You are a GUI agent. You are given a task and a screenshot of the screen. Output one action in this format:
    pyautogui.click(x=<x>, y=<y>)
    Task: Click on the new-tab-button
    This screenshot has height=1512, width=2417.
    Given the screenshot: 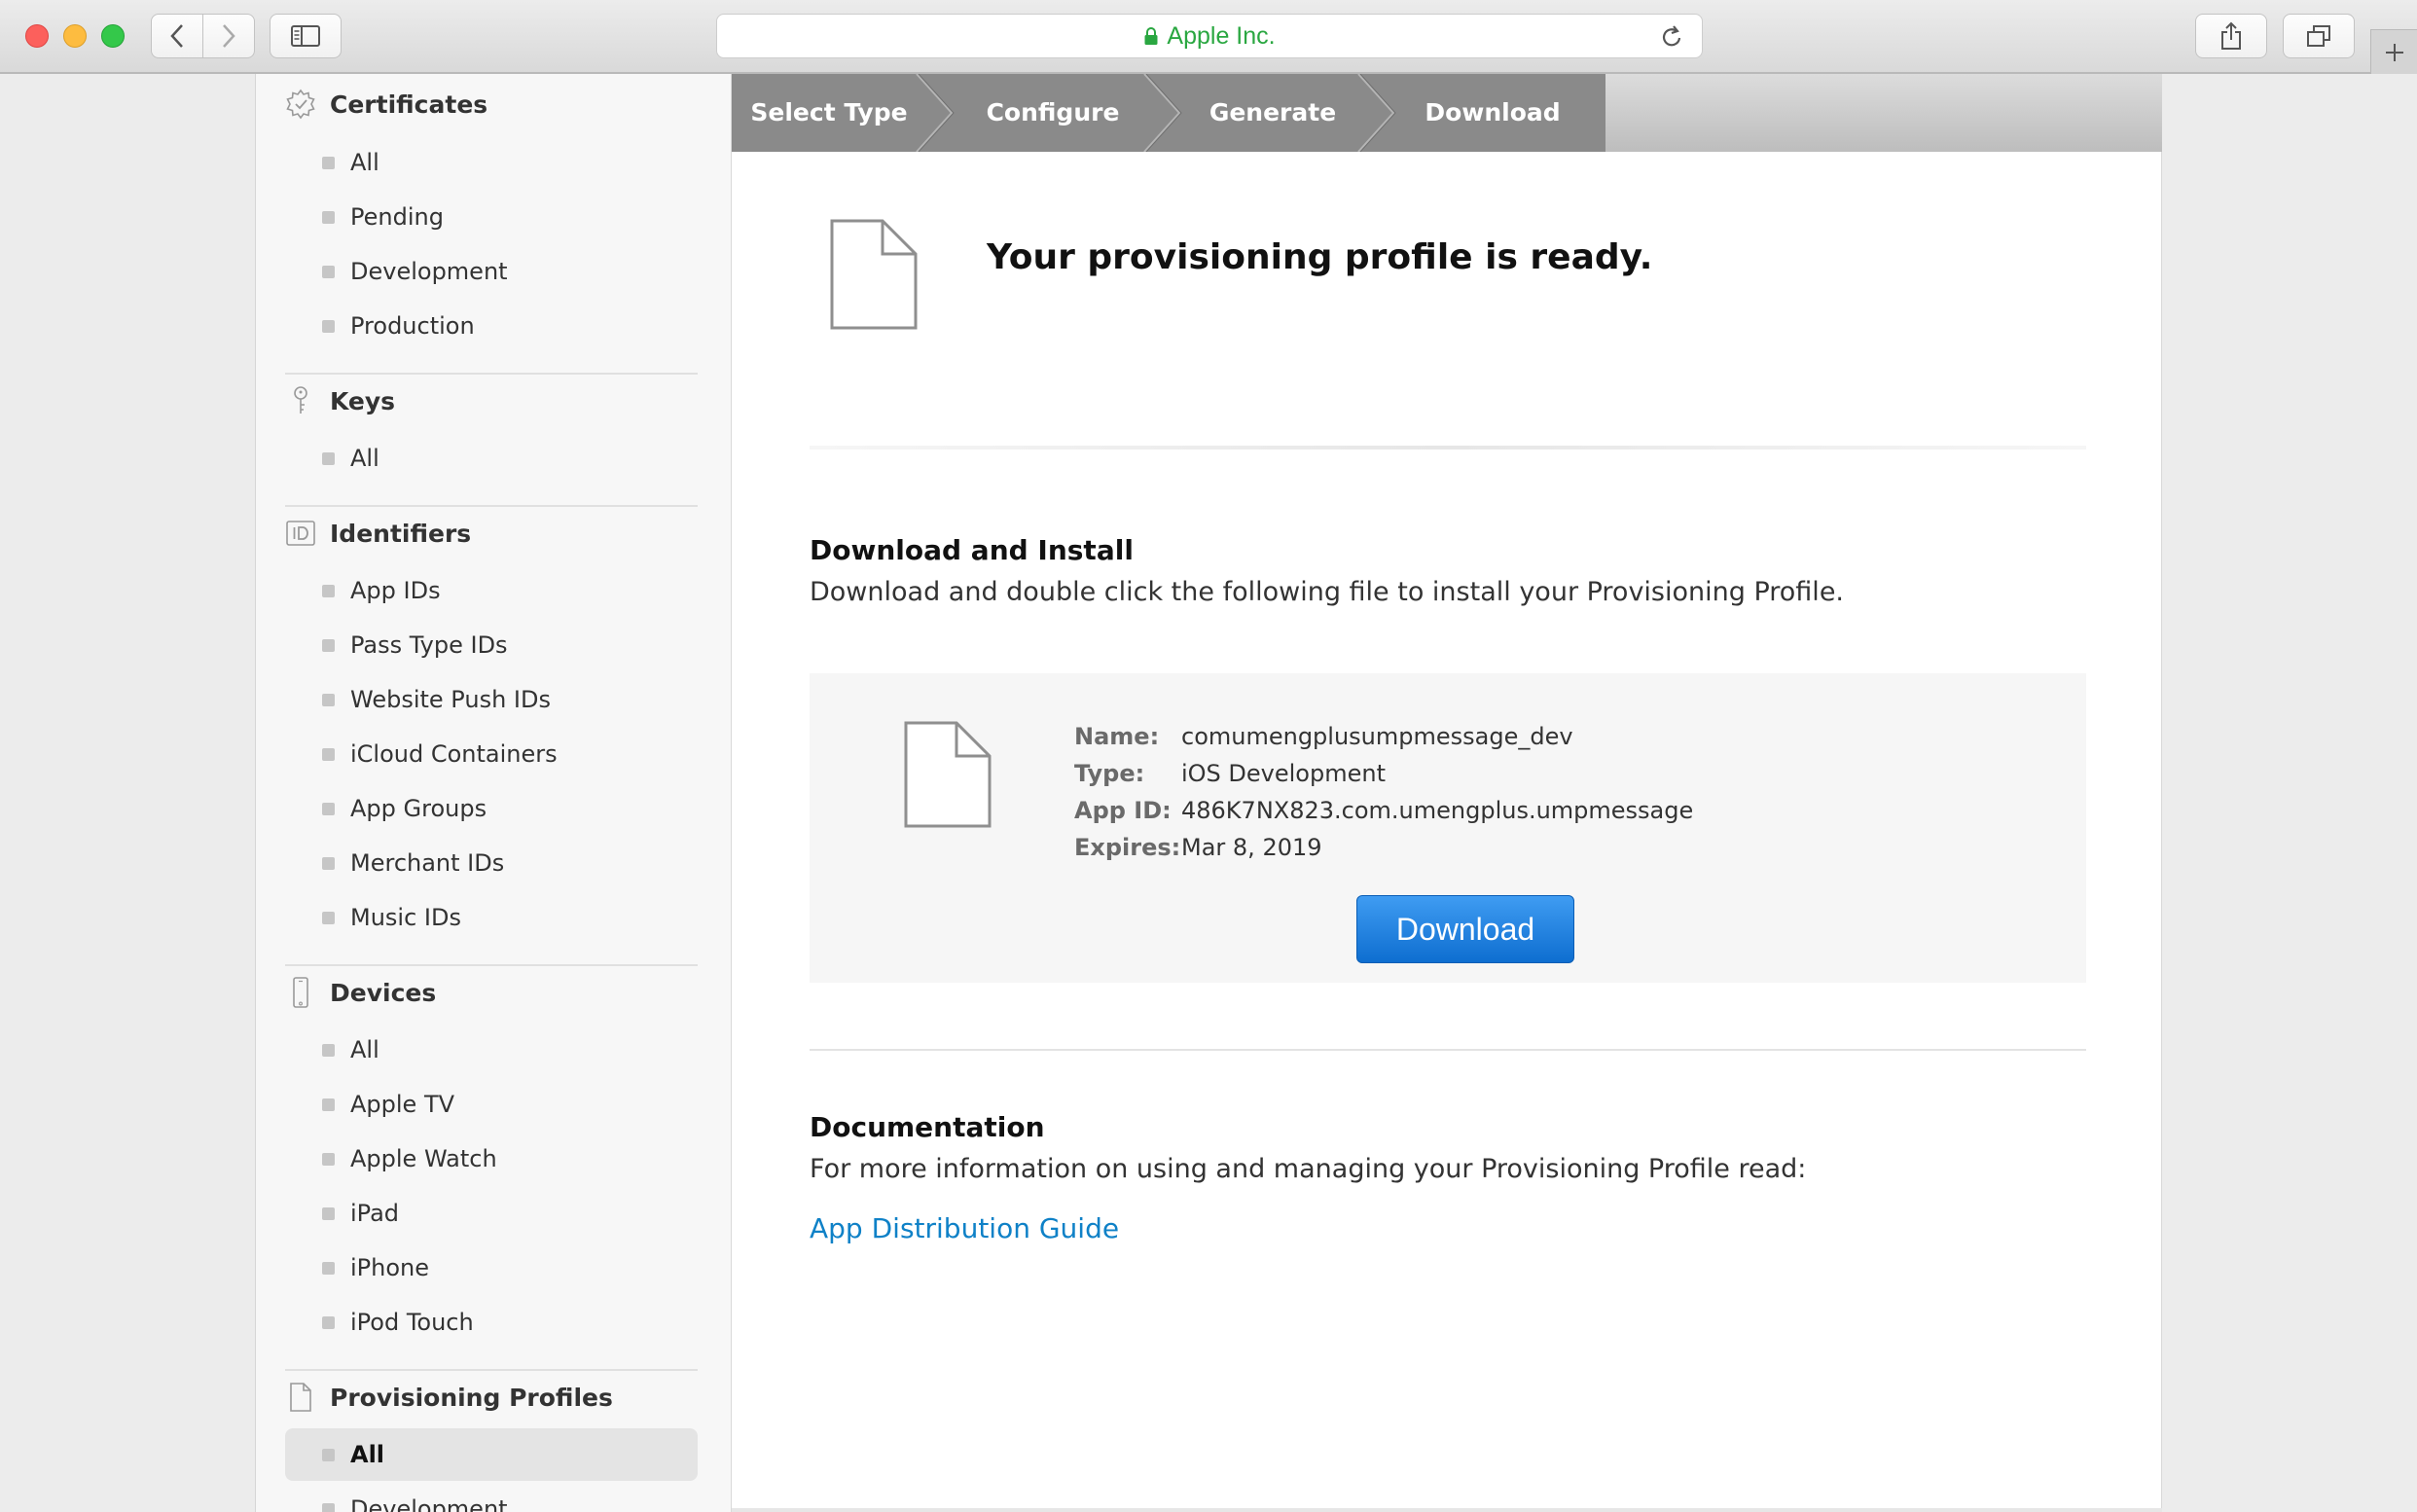 What is the action you would take?
    pyautogui.click(x=2393, y=51)
    